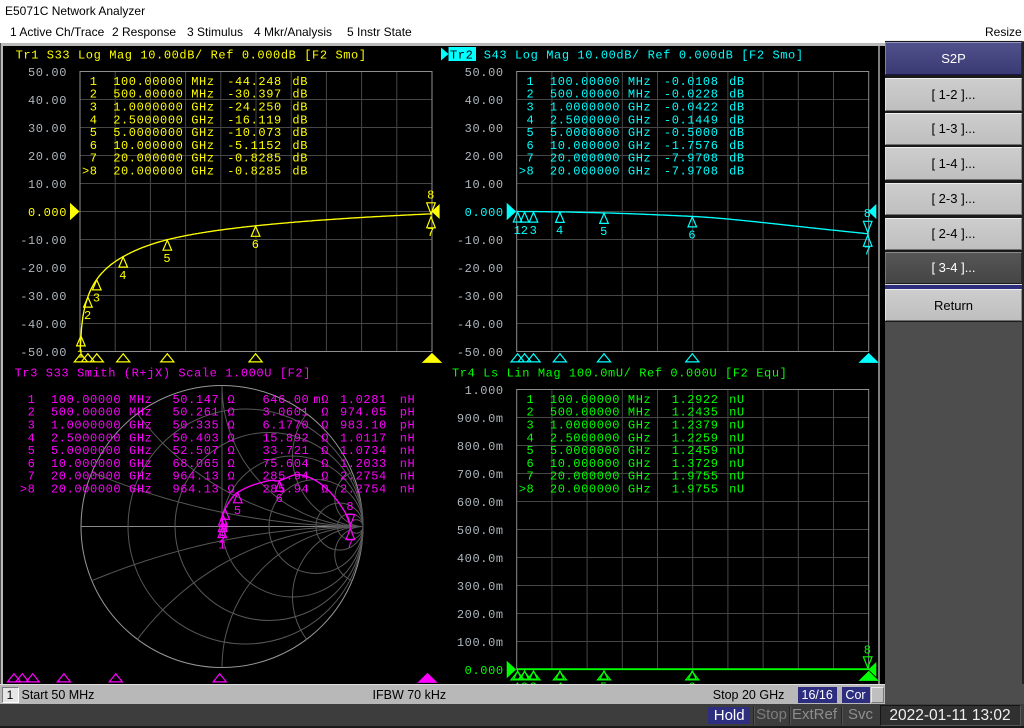 Image resolution: width=1024 pixels, height=728 pixels. Describe the element at coordinates (285, 490) in the screenshot. I see `svg-text: 285.94` at that location.